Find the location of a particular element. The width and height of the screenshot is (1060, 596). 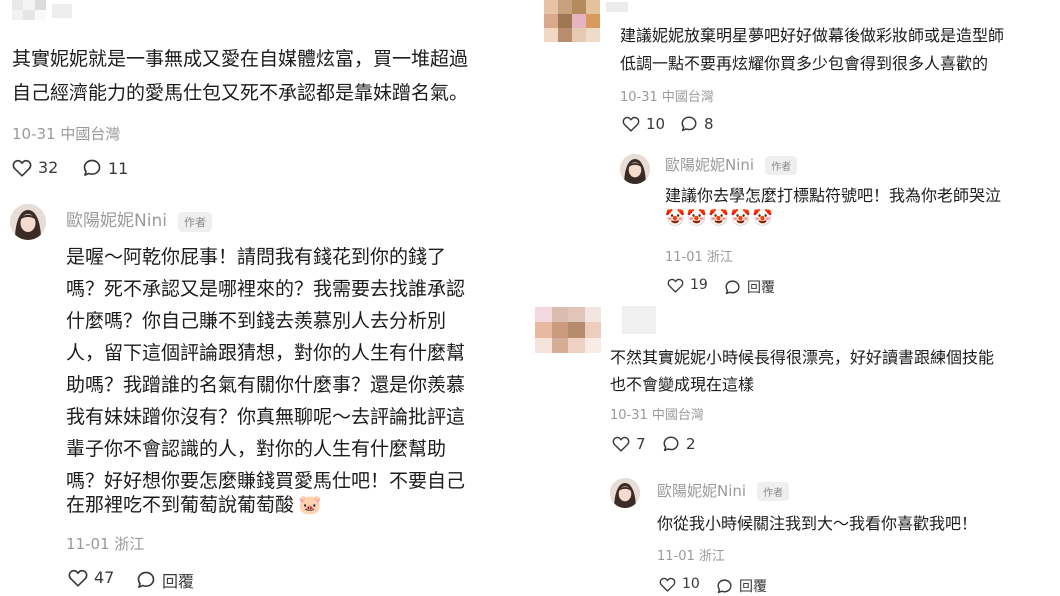

reply-count: 2 is located at coordinates (691, 444).